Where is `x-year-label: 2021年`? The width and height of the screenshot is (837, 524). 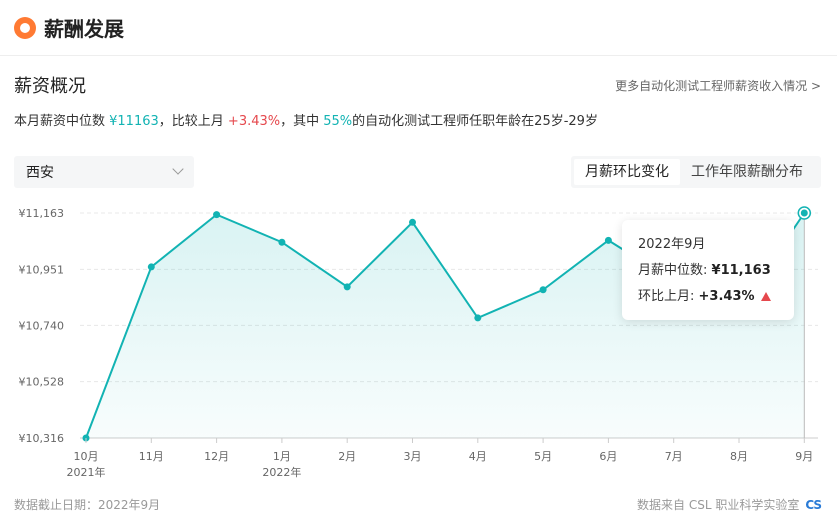
x-year-label: 2021年 is located at coordinates (86, 472).